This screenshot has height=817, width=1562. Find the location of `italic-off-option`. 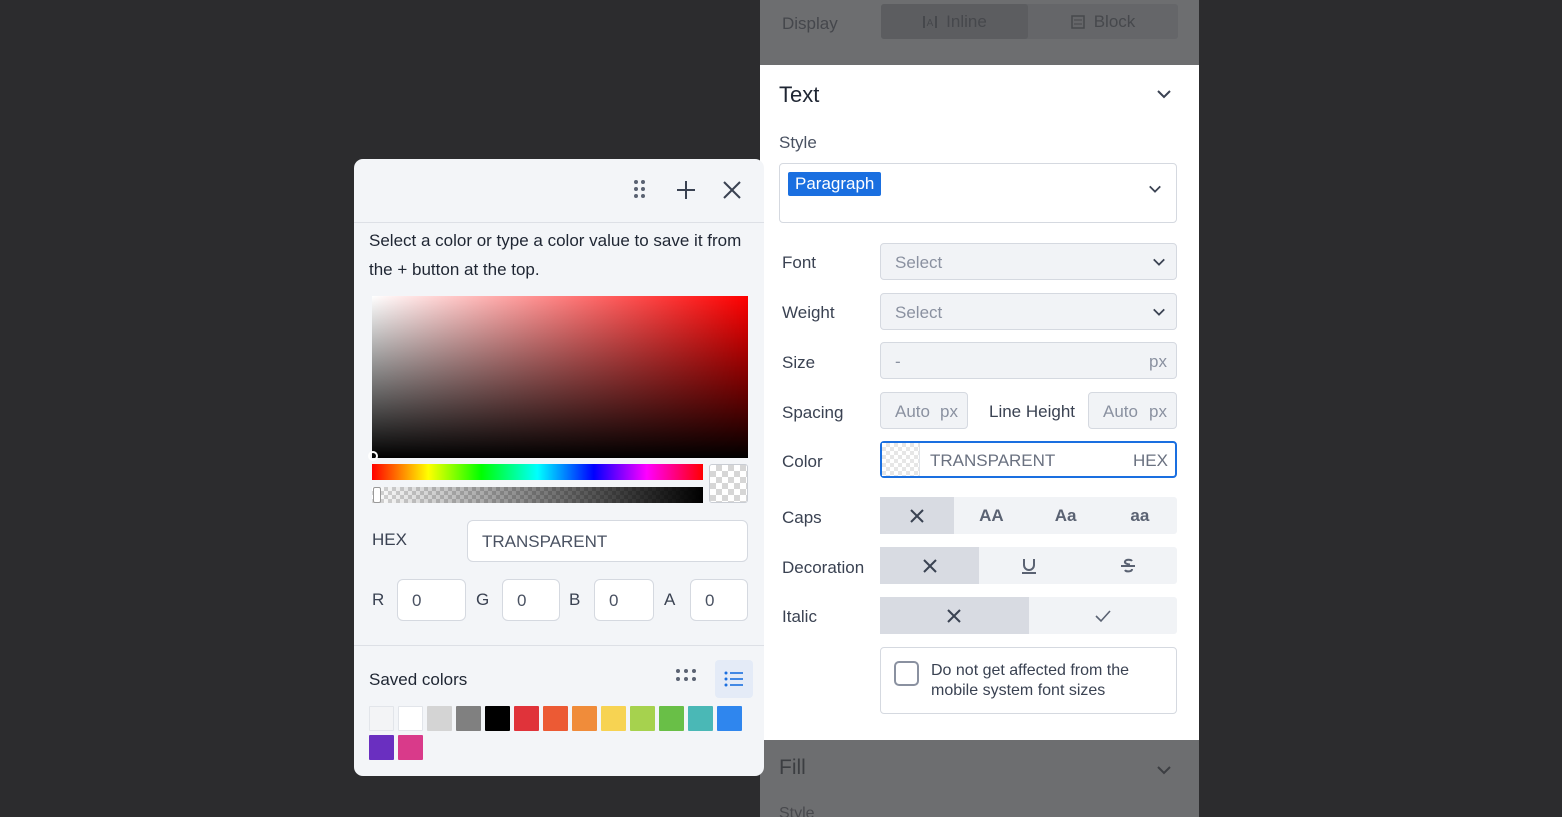

italic-off-option is located at coordinates (954, 615).